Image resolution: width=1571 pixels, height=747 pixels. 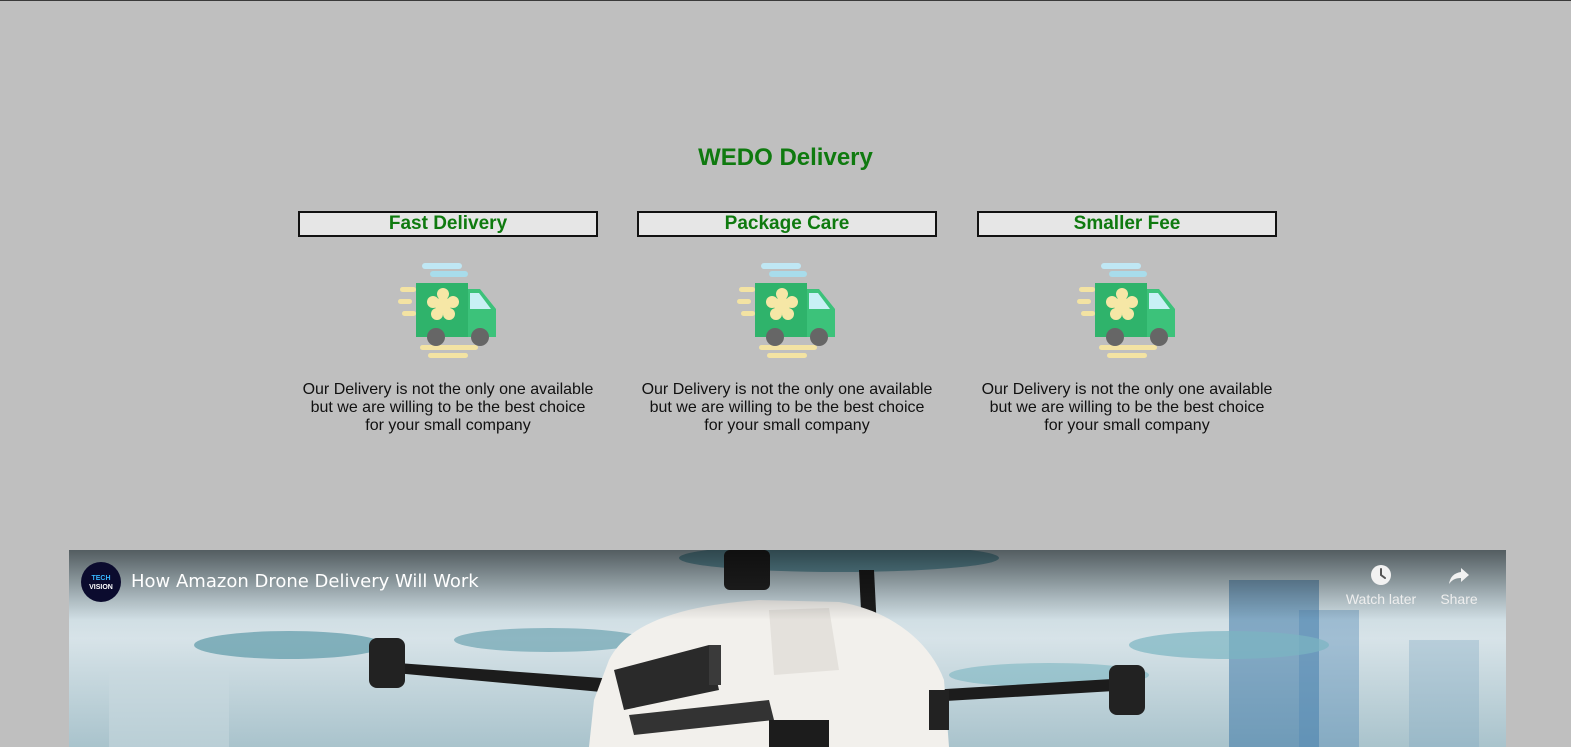 I want to click on page-title: WEDO Delivery, so click(x=785, y=157).